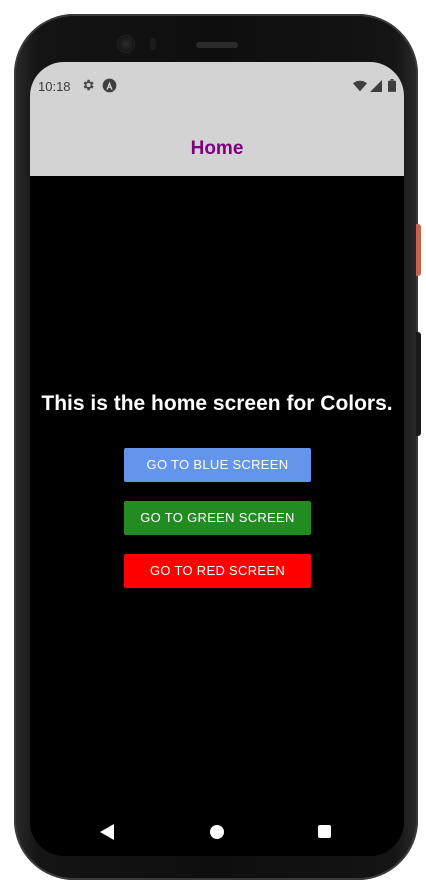 The height and width of the screenshot is (890, 426). What do you see at coordinates (217, 403) in the screenshot?
I see `home-message: This is the home screen for Colors.` at bounding box center [217, 403].